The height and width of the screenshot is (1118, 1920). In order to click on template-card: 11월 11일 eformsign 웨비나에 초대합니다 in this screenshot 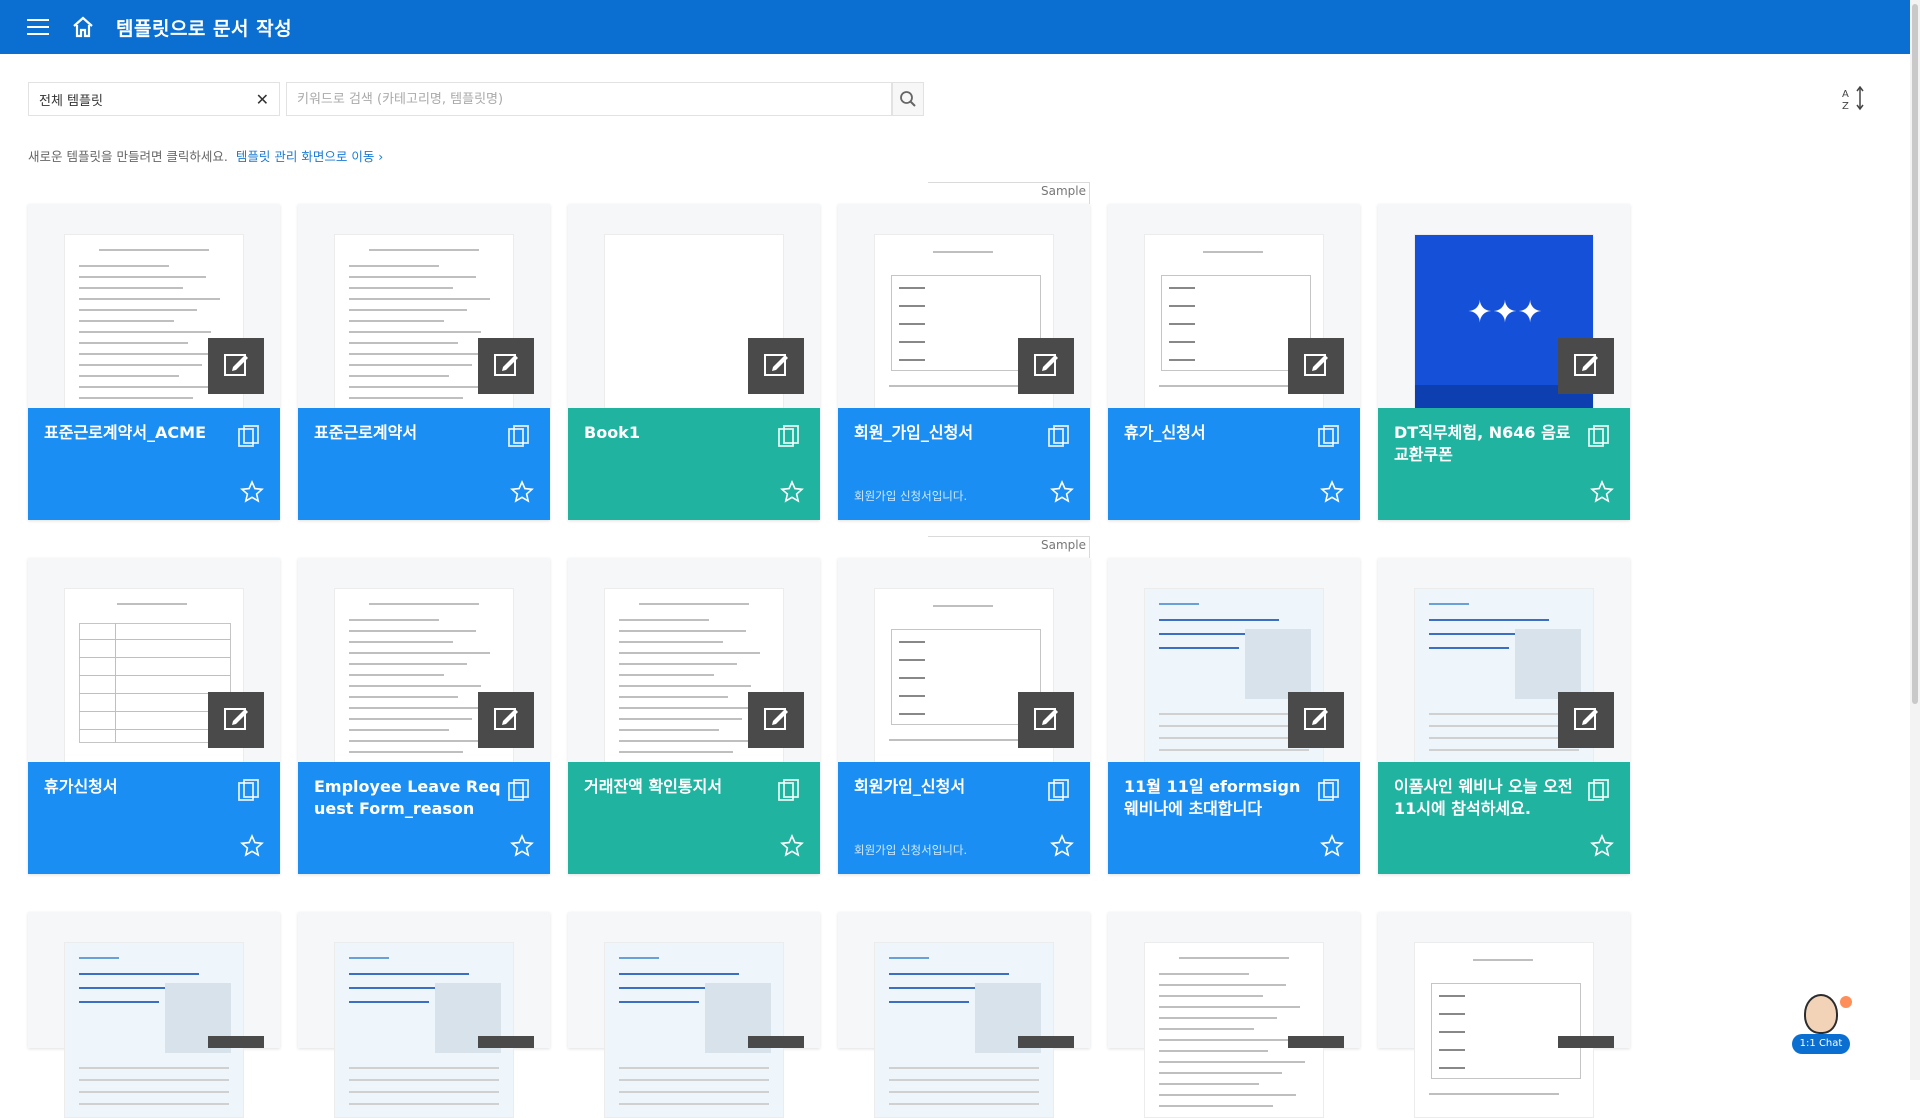, I will do `click(1234, 716)`.